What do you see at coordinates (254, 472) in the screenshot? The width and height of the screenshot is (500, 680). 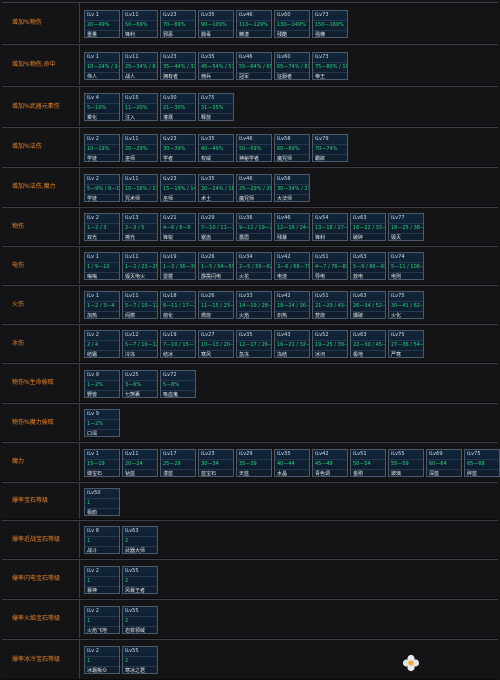 I see `tier-name: 天蓝` at bounding box center [254, 472].